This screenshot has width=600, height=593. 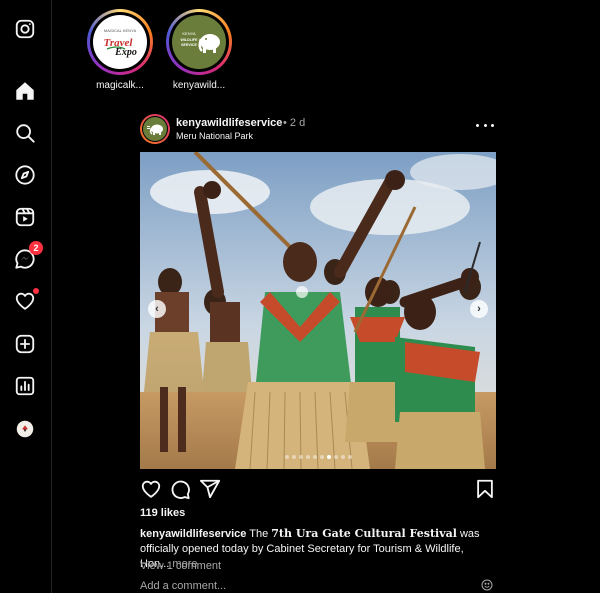 What do you see at coordinates (36, 291) in the screenshot?
I see `notification-dot` at bounding box center [36, 291].